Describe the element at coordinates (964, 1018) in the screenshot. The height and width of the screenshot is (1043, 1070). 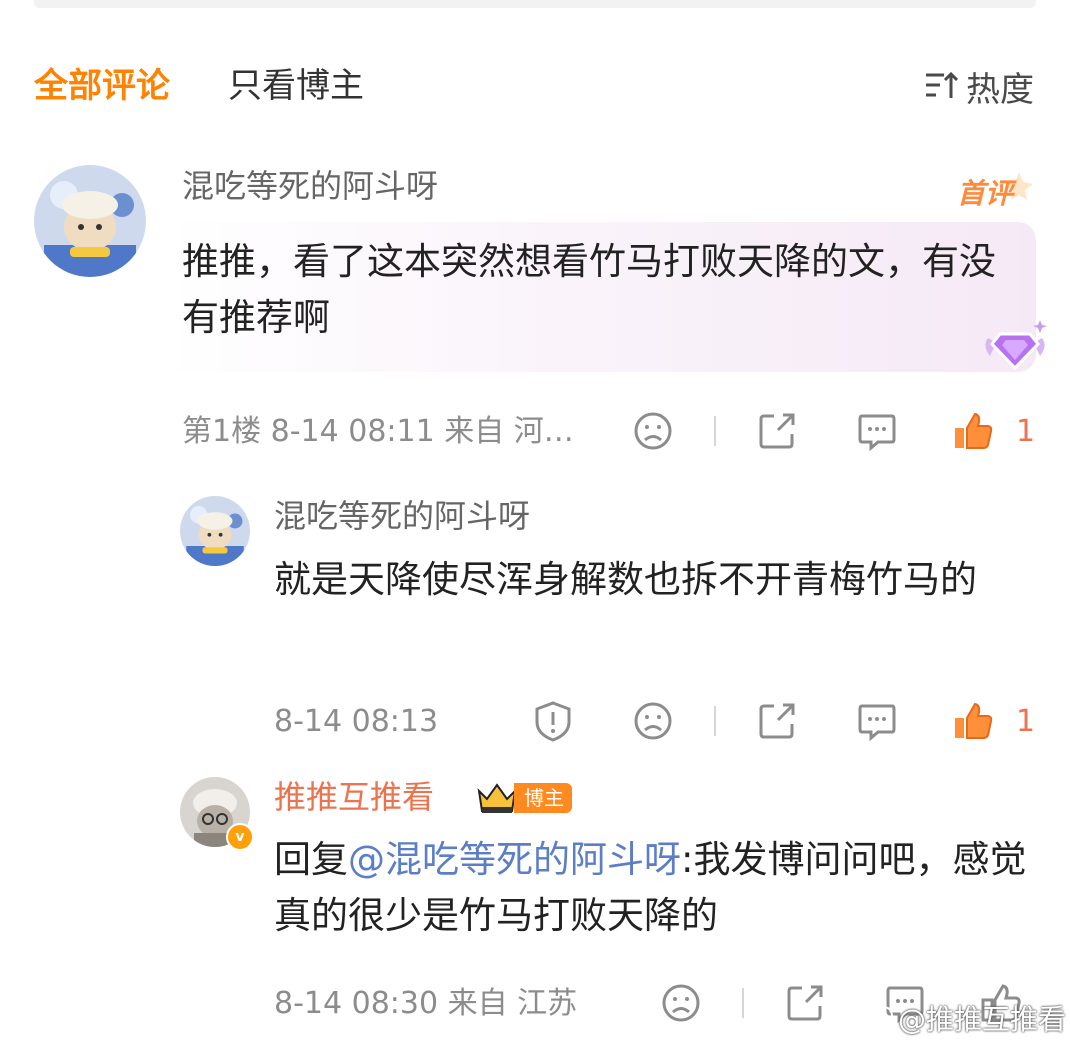
I see `watermark: @推推互推看` at that location.